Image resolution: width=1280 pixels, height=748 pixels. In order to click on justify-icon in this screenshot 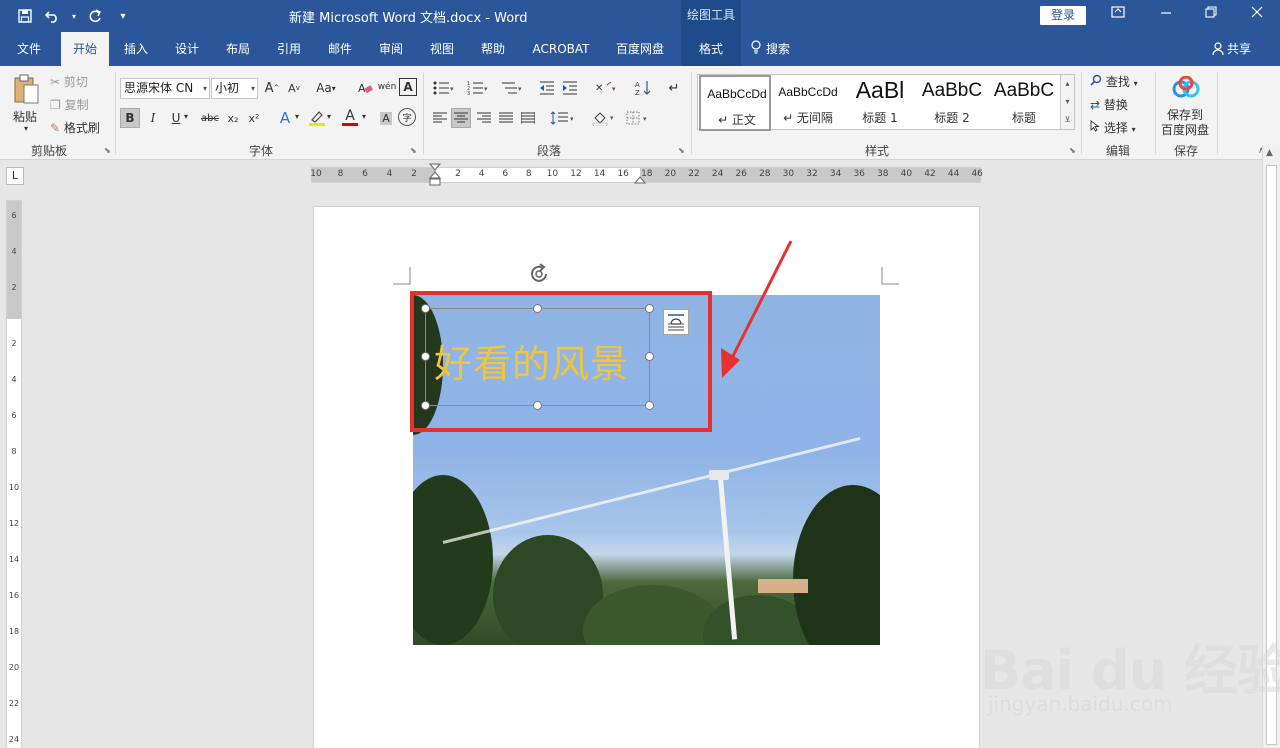, I will do `click(506, 118)`.